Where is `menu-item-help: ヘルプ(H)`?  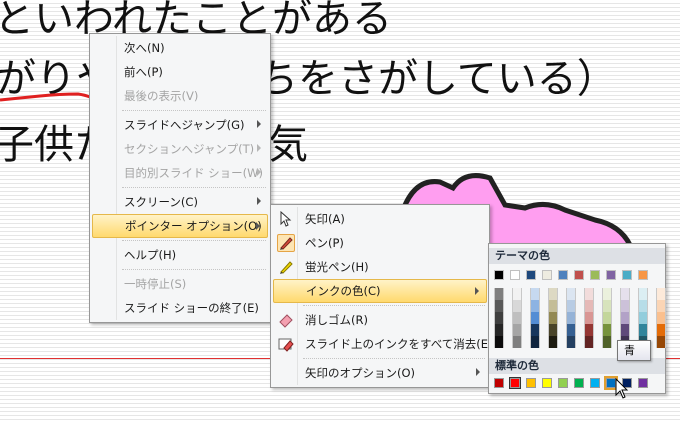 menu-item-help: ヘルプ(H) is located at coordinates (180, 255).